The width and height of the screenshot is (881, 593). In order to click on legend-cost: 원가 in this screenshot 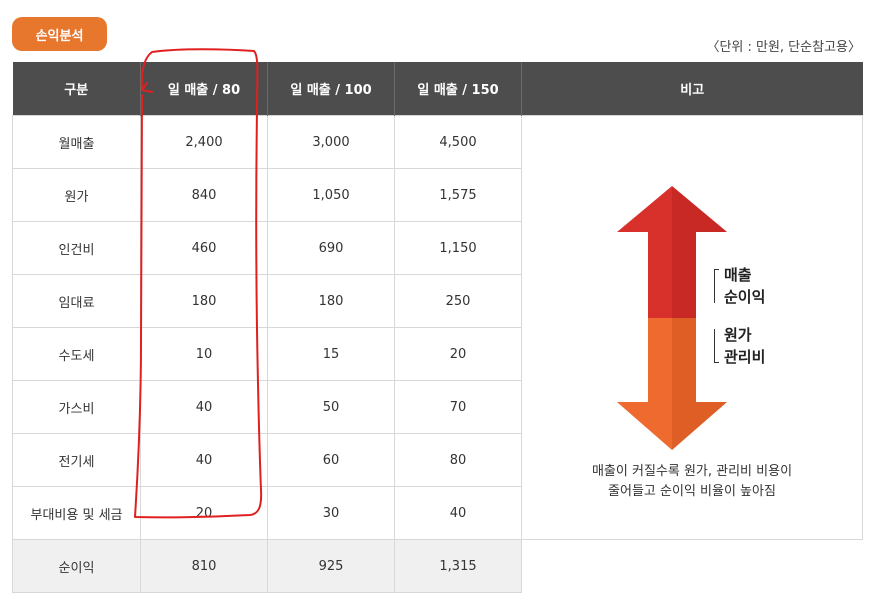, I will do `click(738, 335)`.